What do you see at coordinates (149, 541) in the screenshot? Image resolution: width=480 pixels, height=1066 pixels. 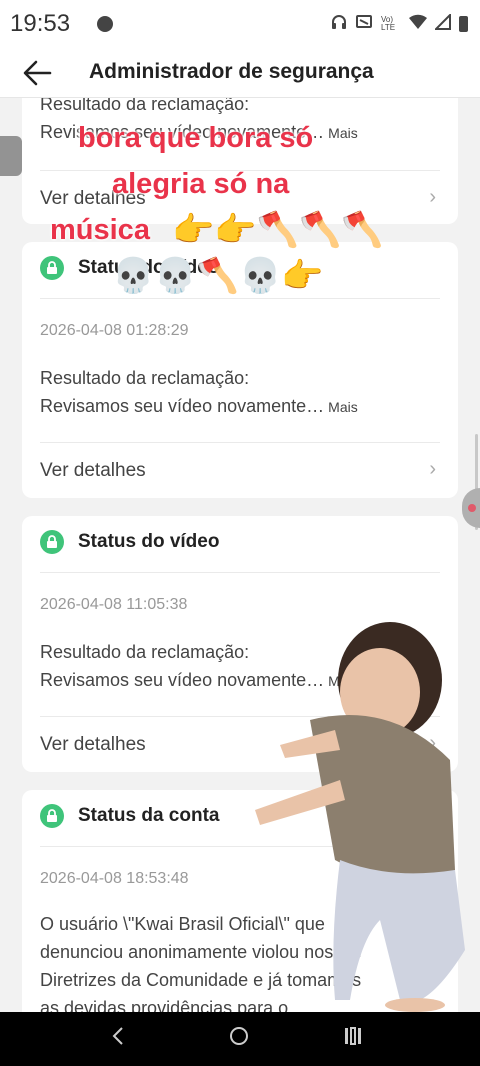 I see `card-title: Status do vídeo` at bounding box center [149, 541].